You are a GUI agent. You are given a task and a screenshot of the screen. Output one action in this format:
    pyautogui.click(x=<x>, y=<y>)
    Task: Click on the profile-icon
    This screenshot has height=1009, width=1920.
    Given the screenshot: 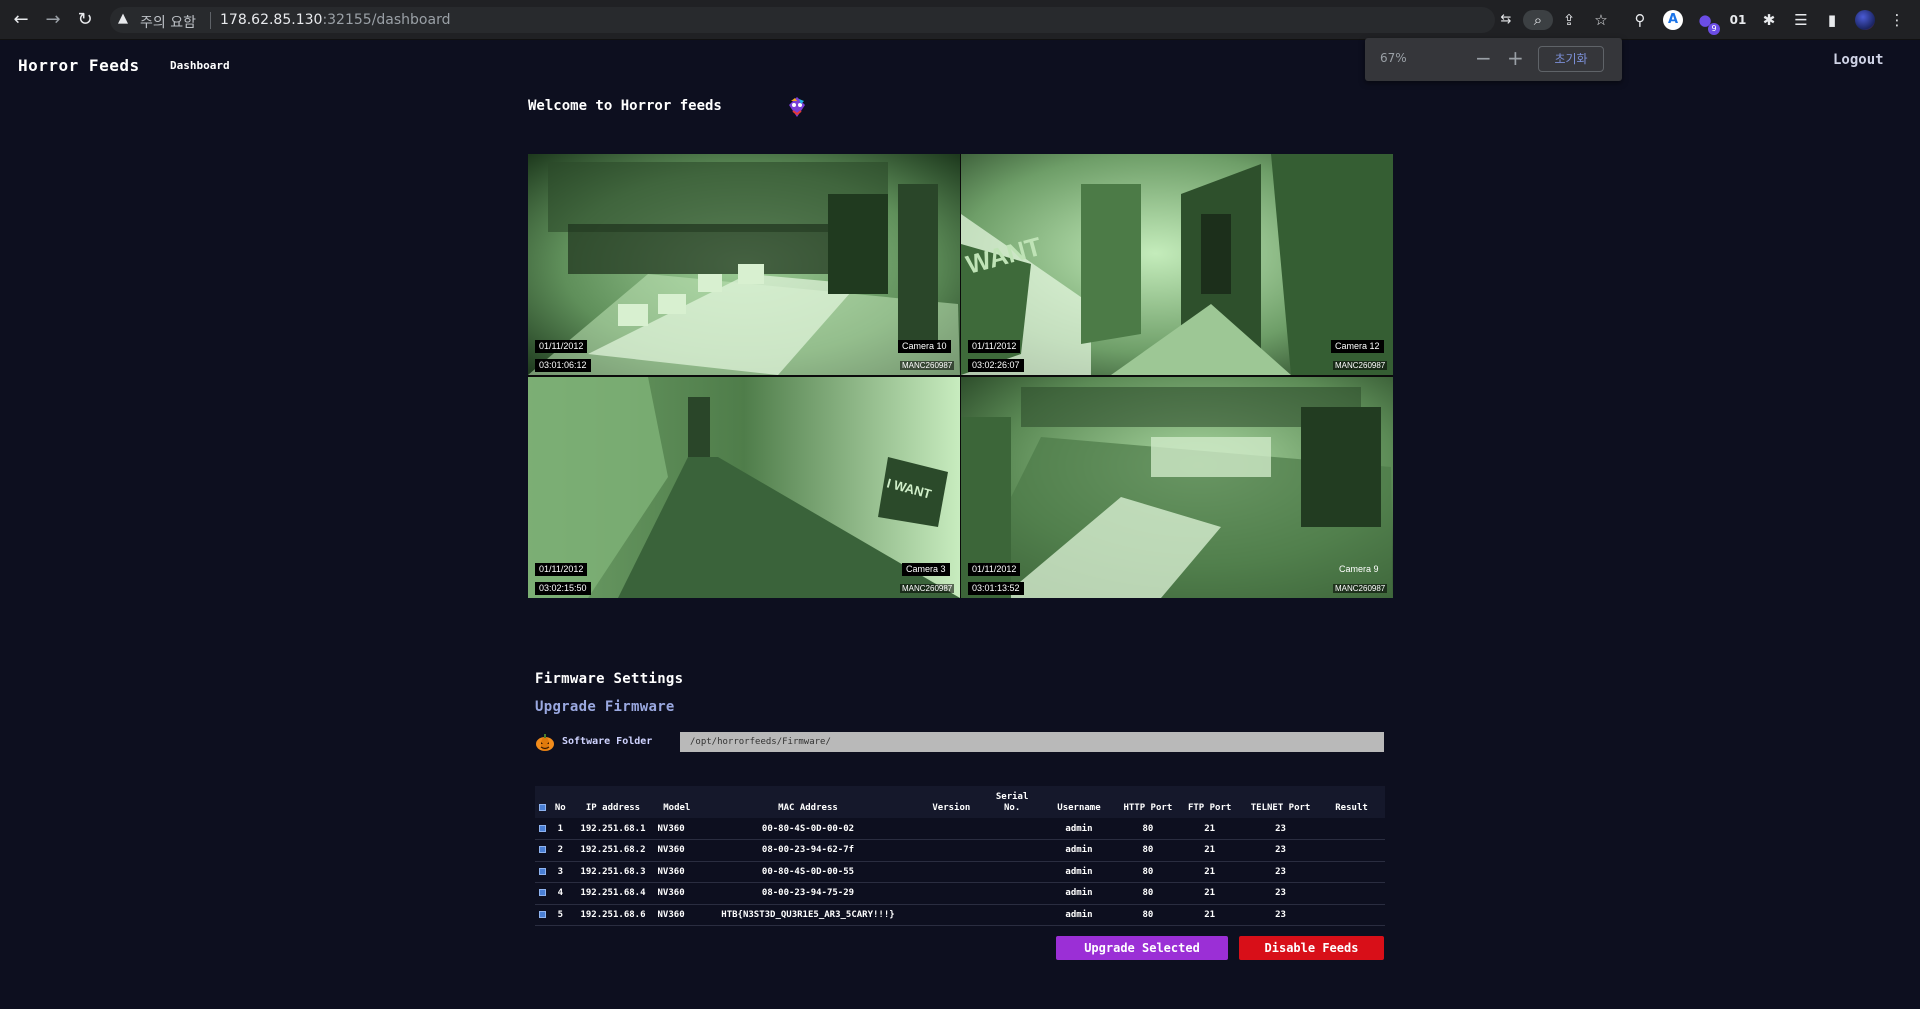 What is the action you would take?
    pyautogui.click(x=1865, y=20)
    